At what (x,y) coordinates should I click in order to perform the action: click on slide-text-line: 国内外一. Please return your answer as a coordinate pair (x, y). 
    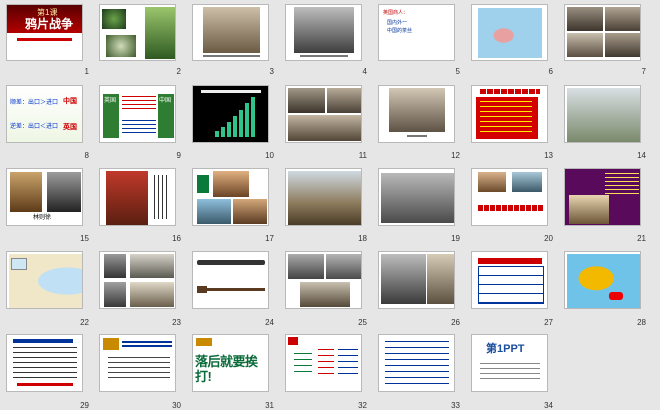
    Looking at the image, I should click on (397, 23).